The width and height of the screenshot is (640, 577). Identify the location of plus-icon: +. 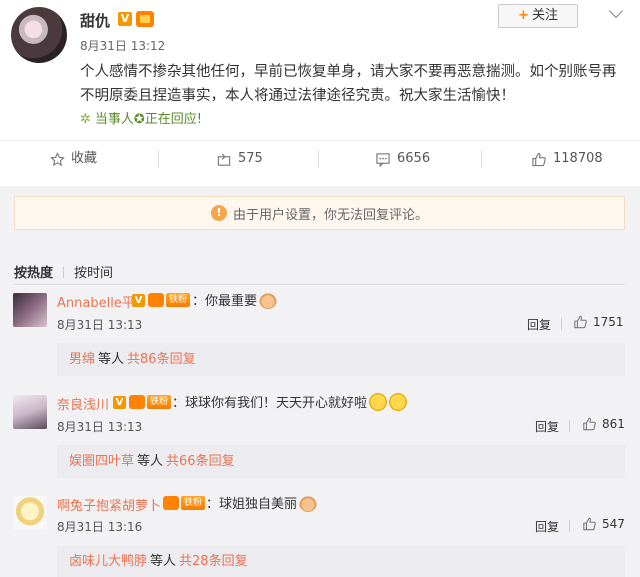
(523, 15).